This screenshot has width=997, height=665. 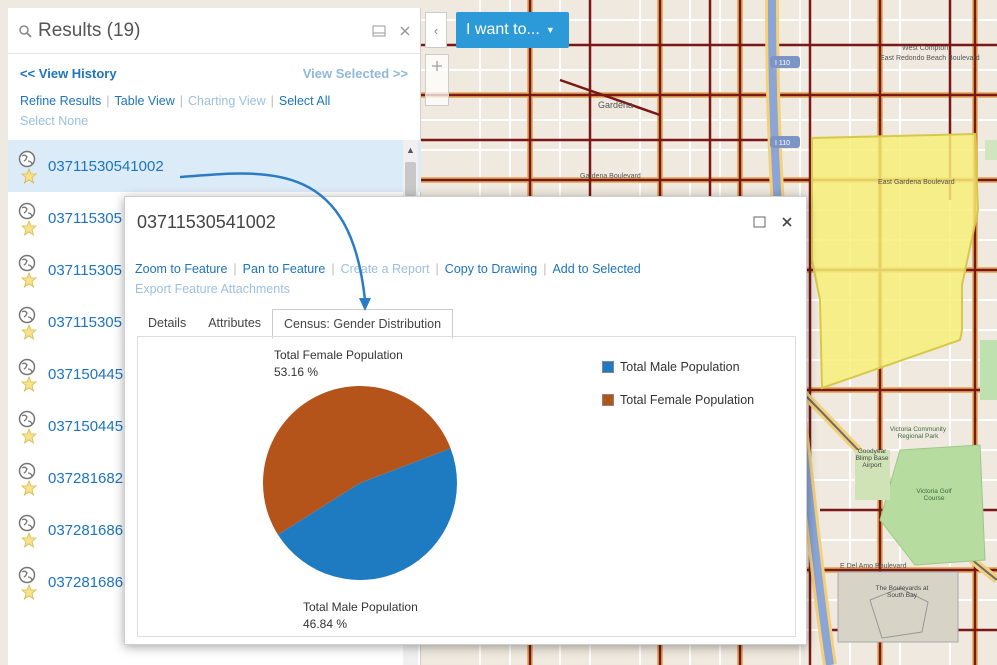 I want to click on chevron-left-icon: ‹, so click(x=436, y=30).